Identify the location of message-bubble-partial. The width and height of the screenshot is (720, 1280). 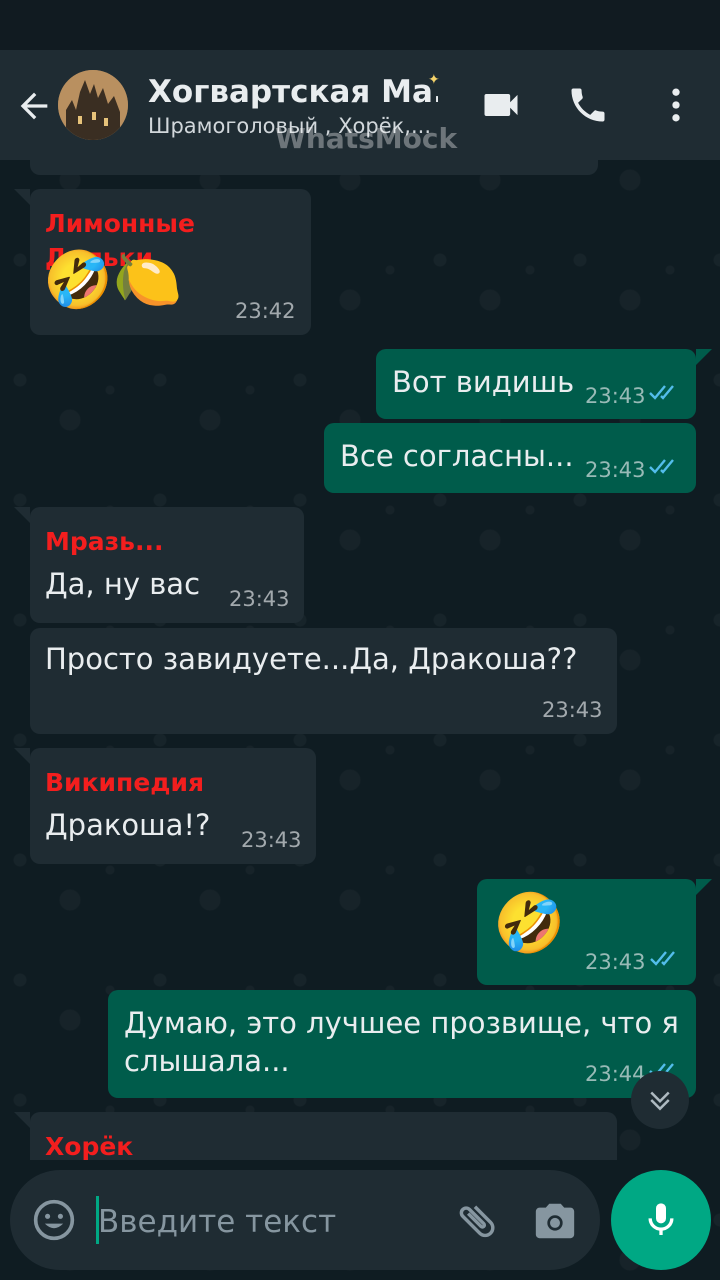
(314, 165).